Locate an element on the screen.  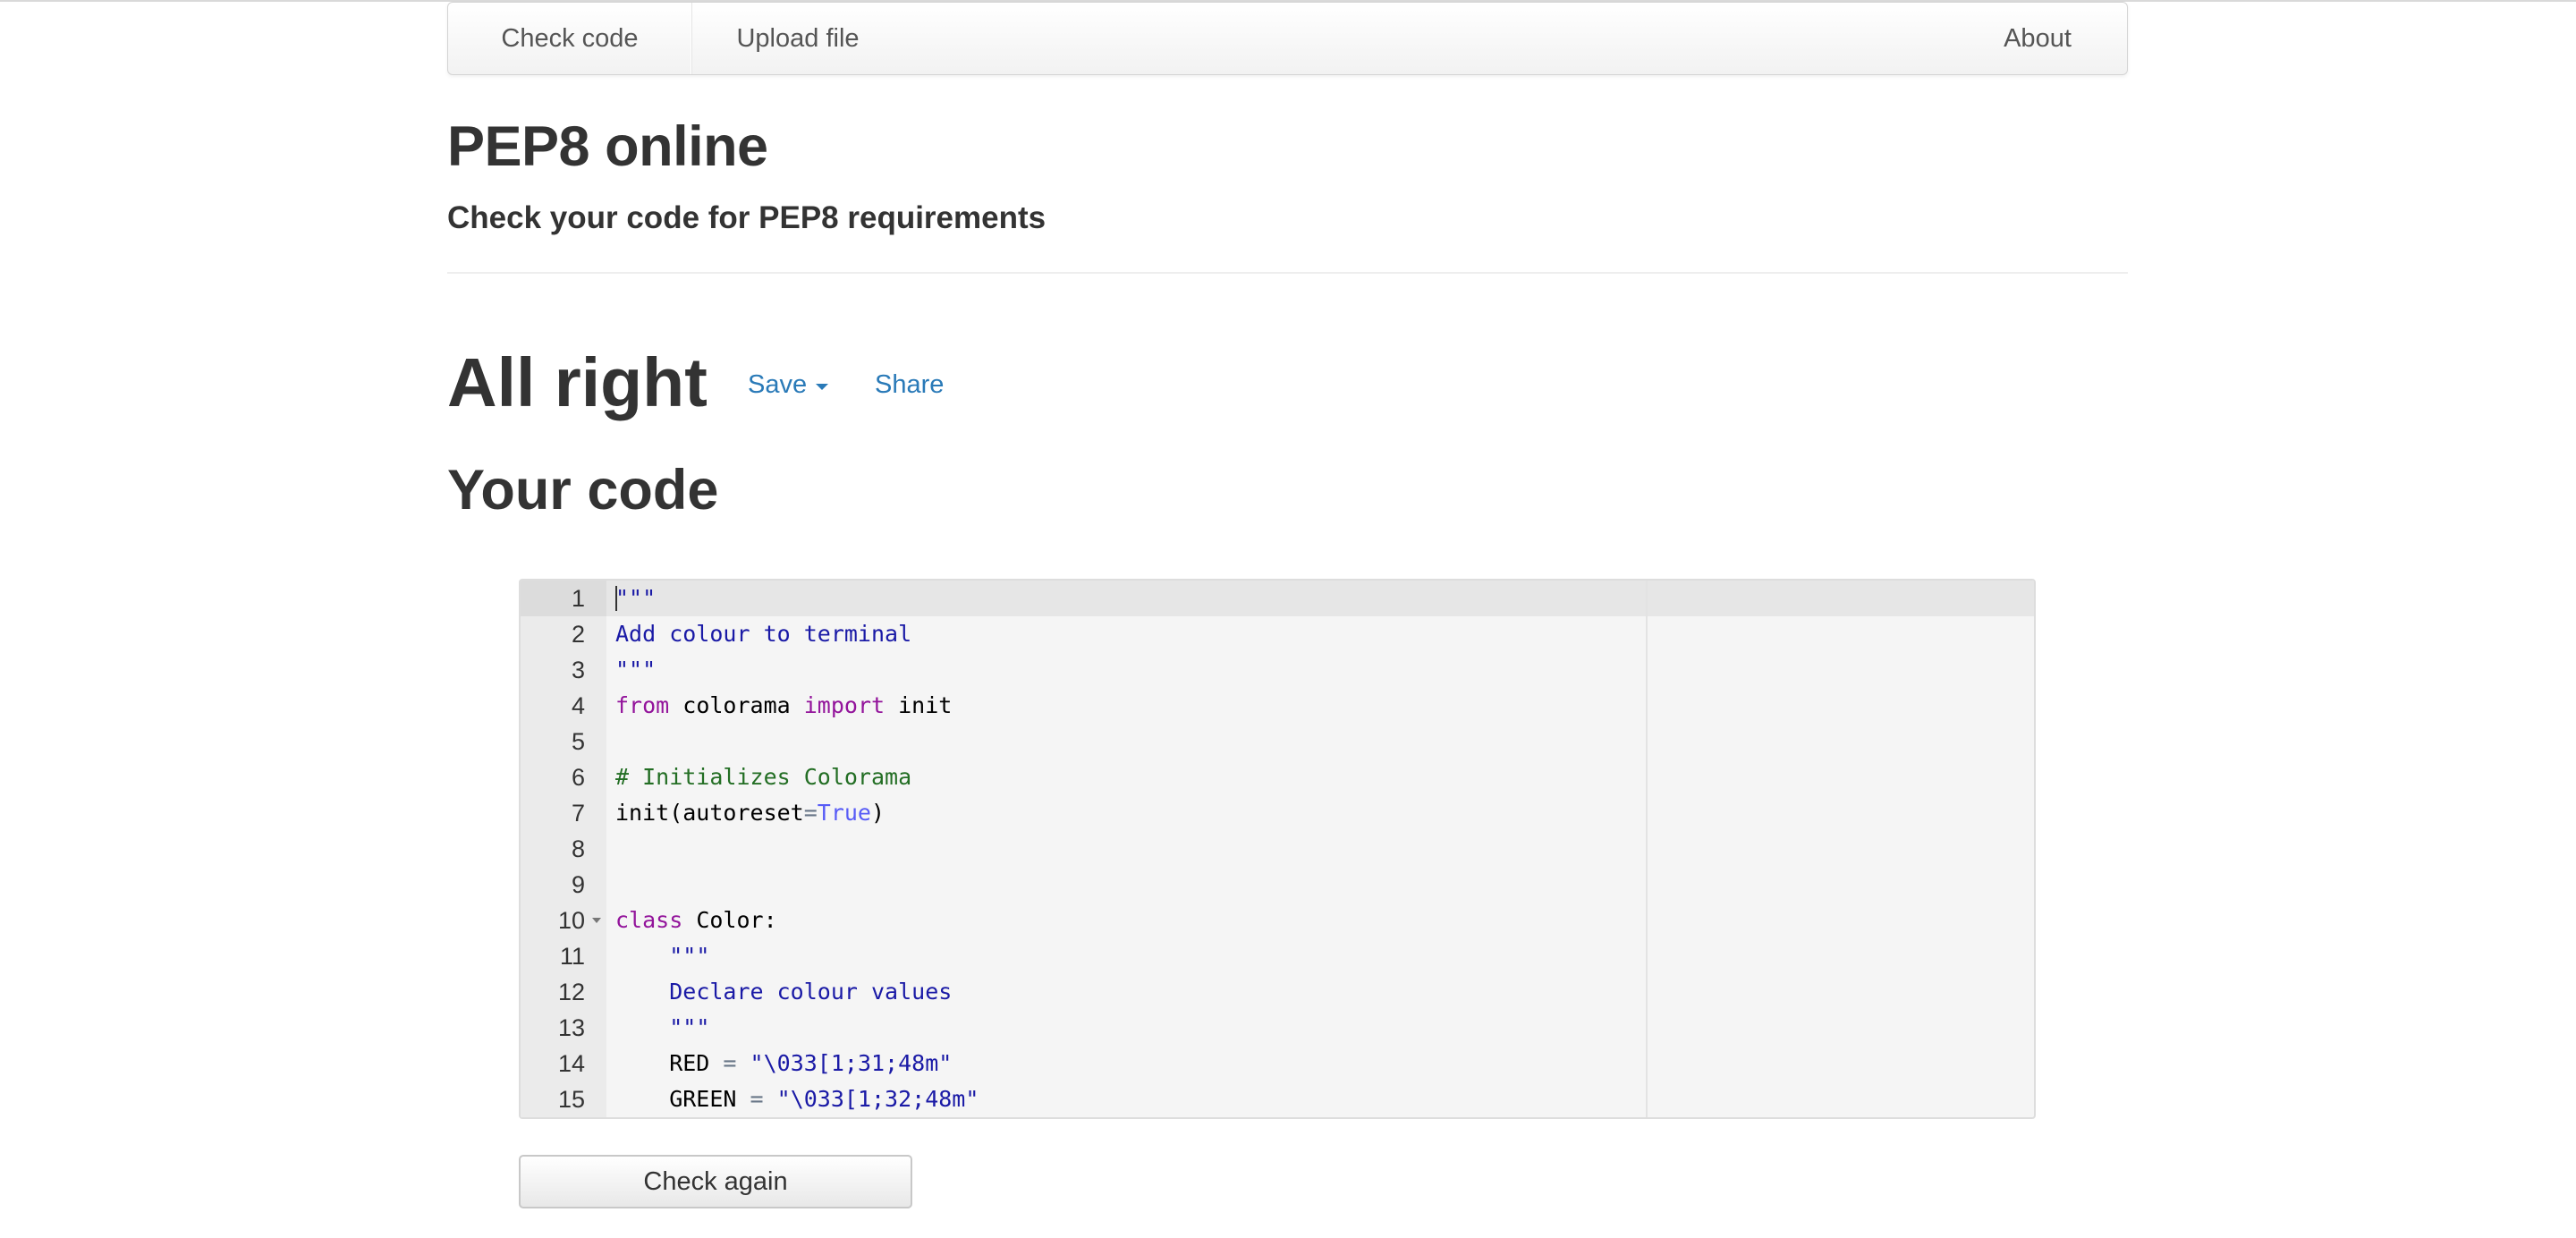
caret-down-icon is located at coordinates (822, 386).